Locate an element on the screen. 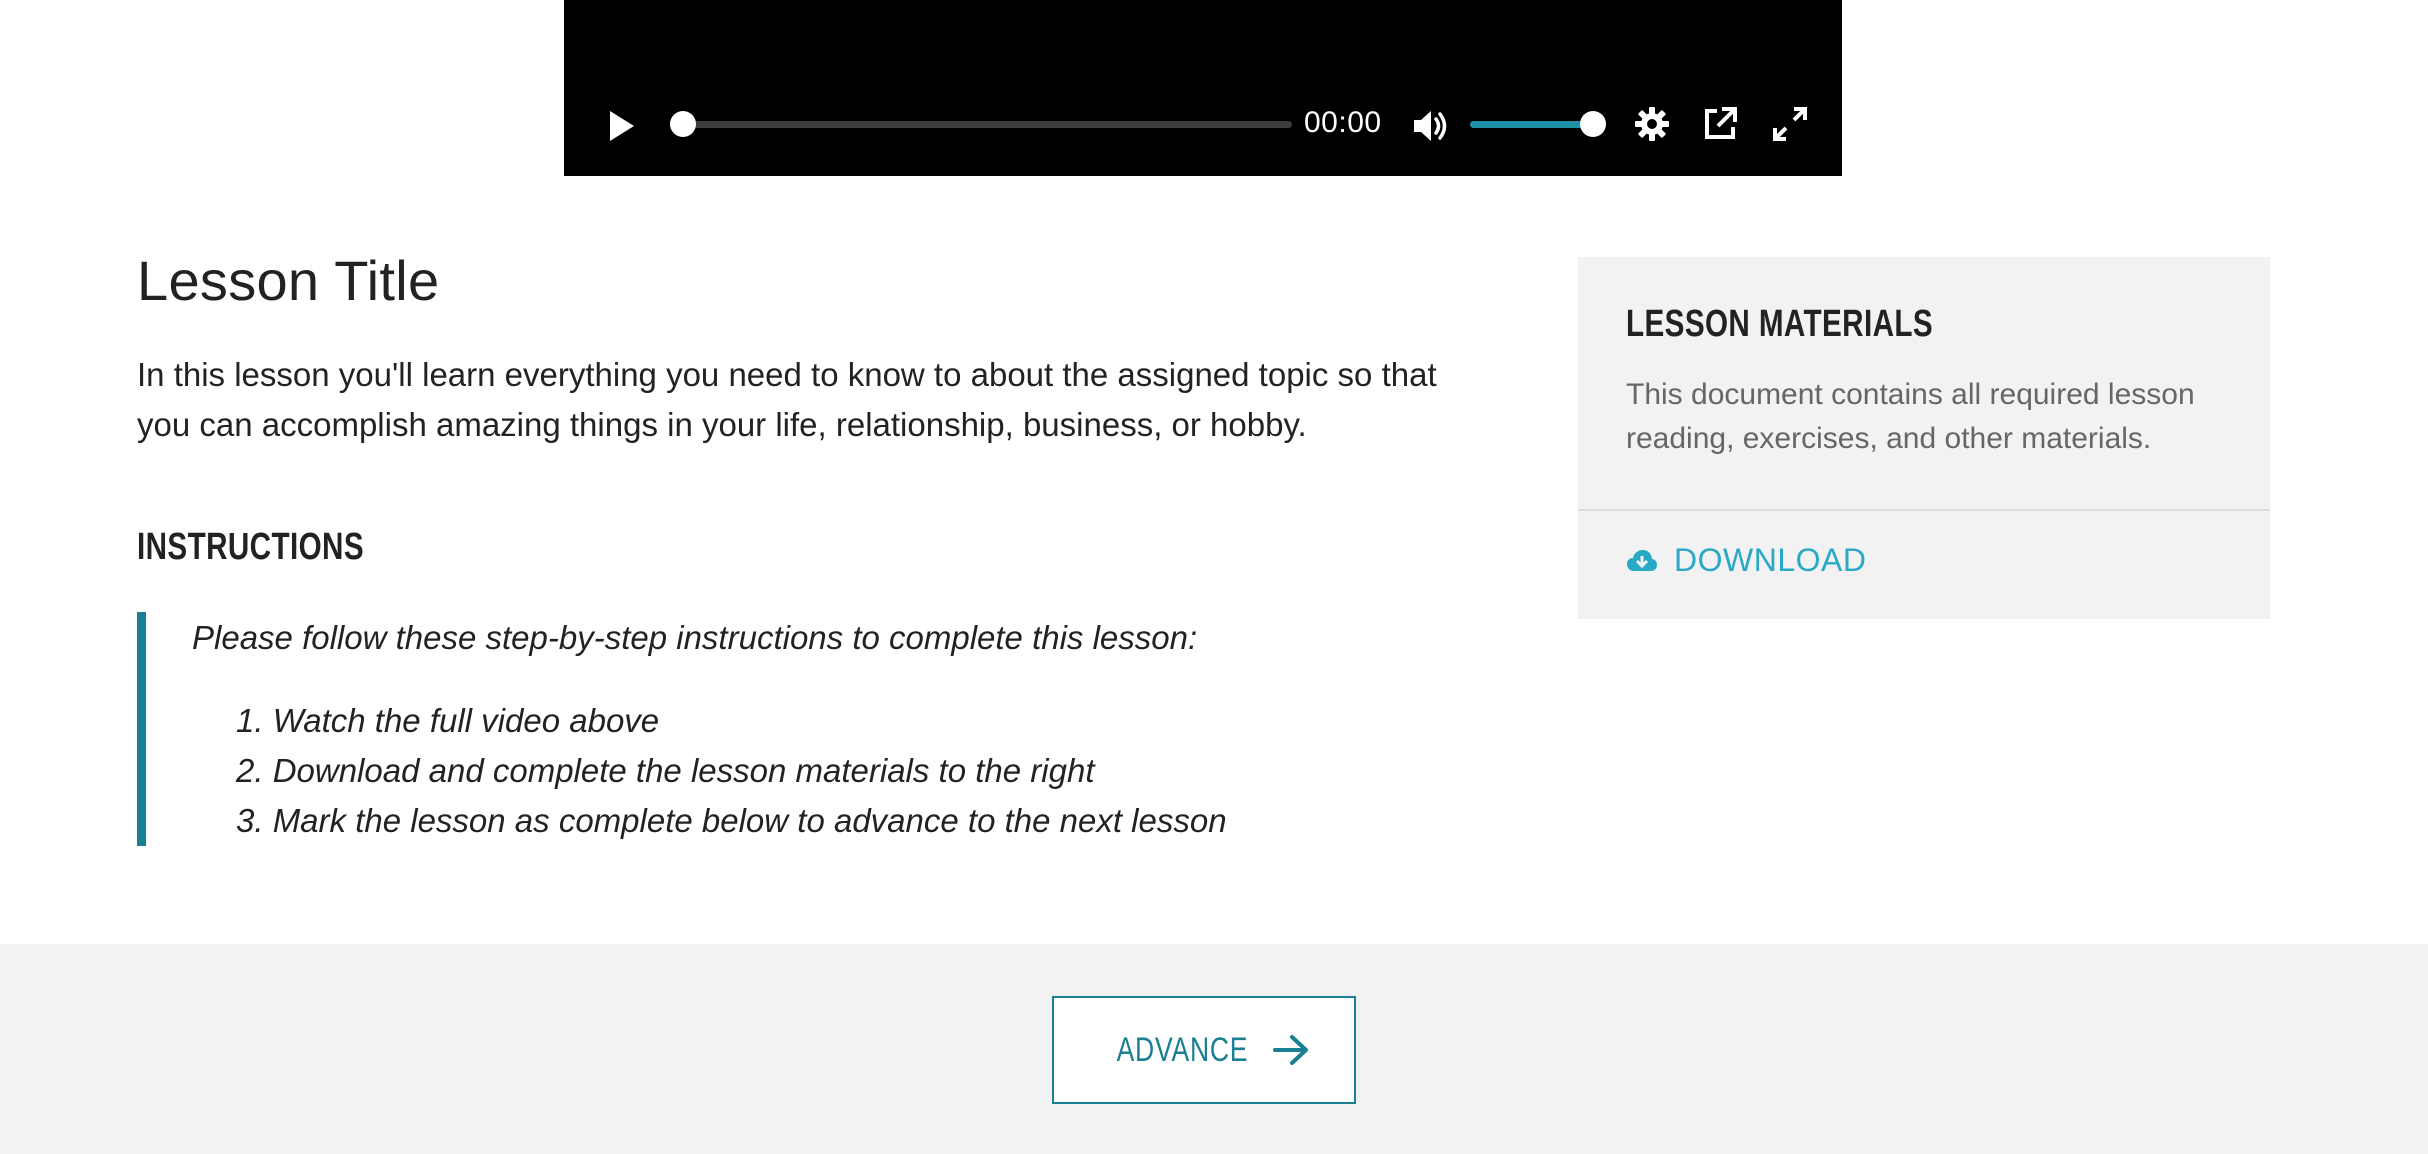  arrow-right-icon is located at coordinates (1291, 1050).